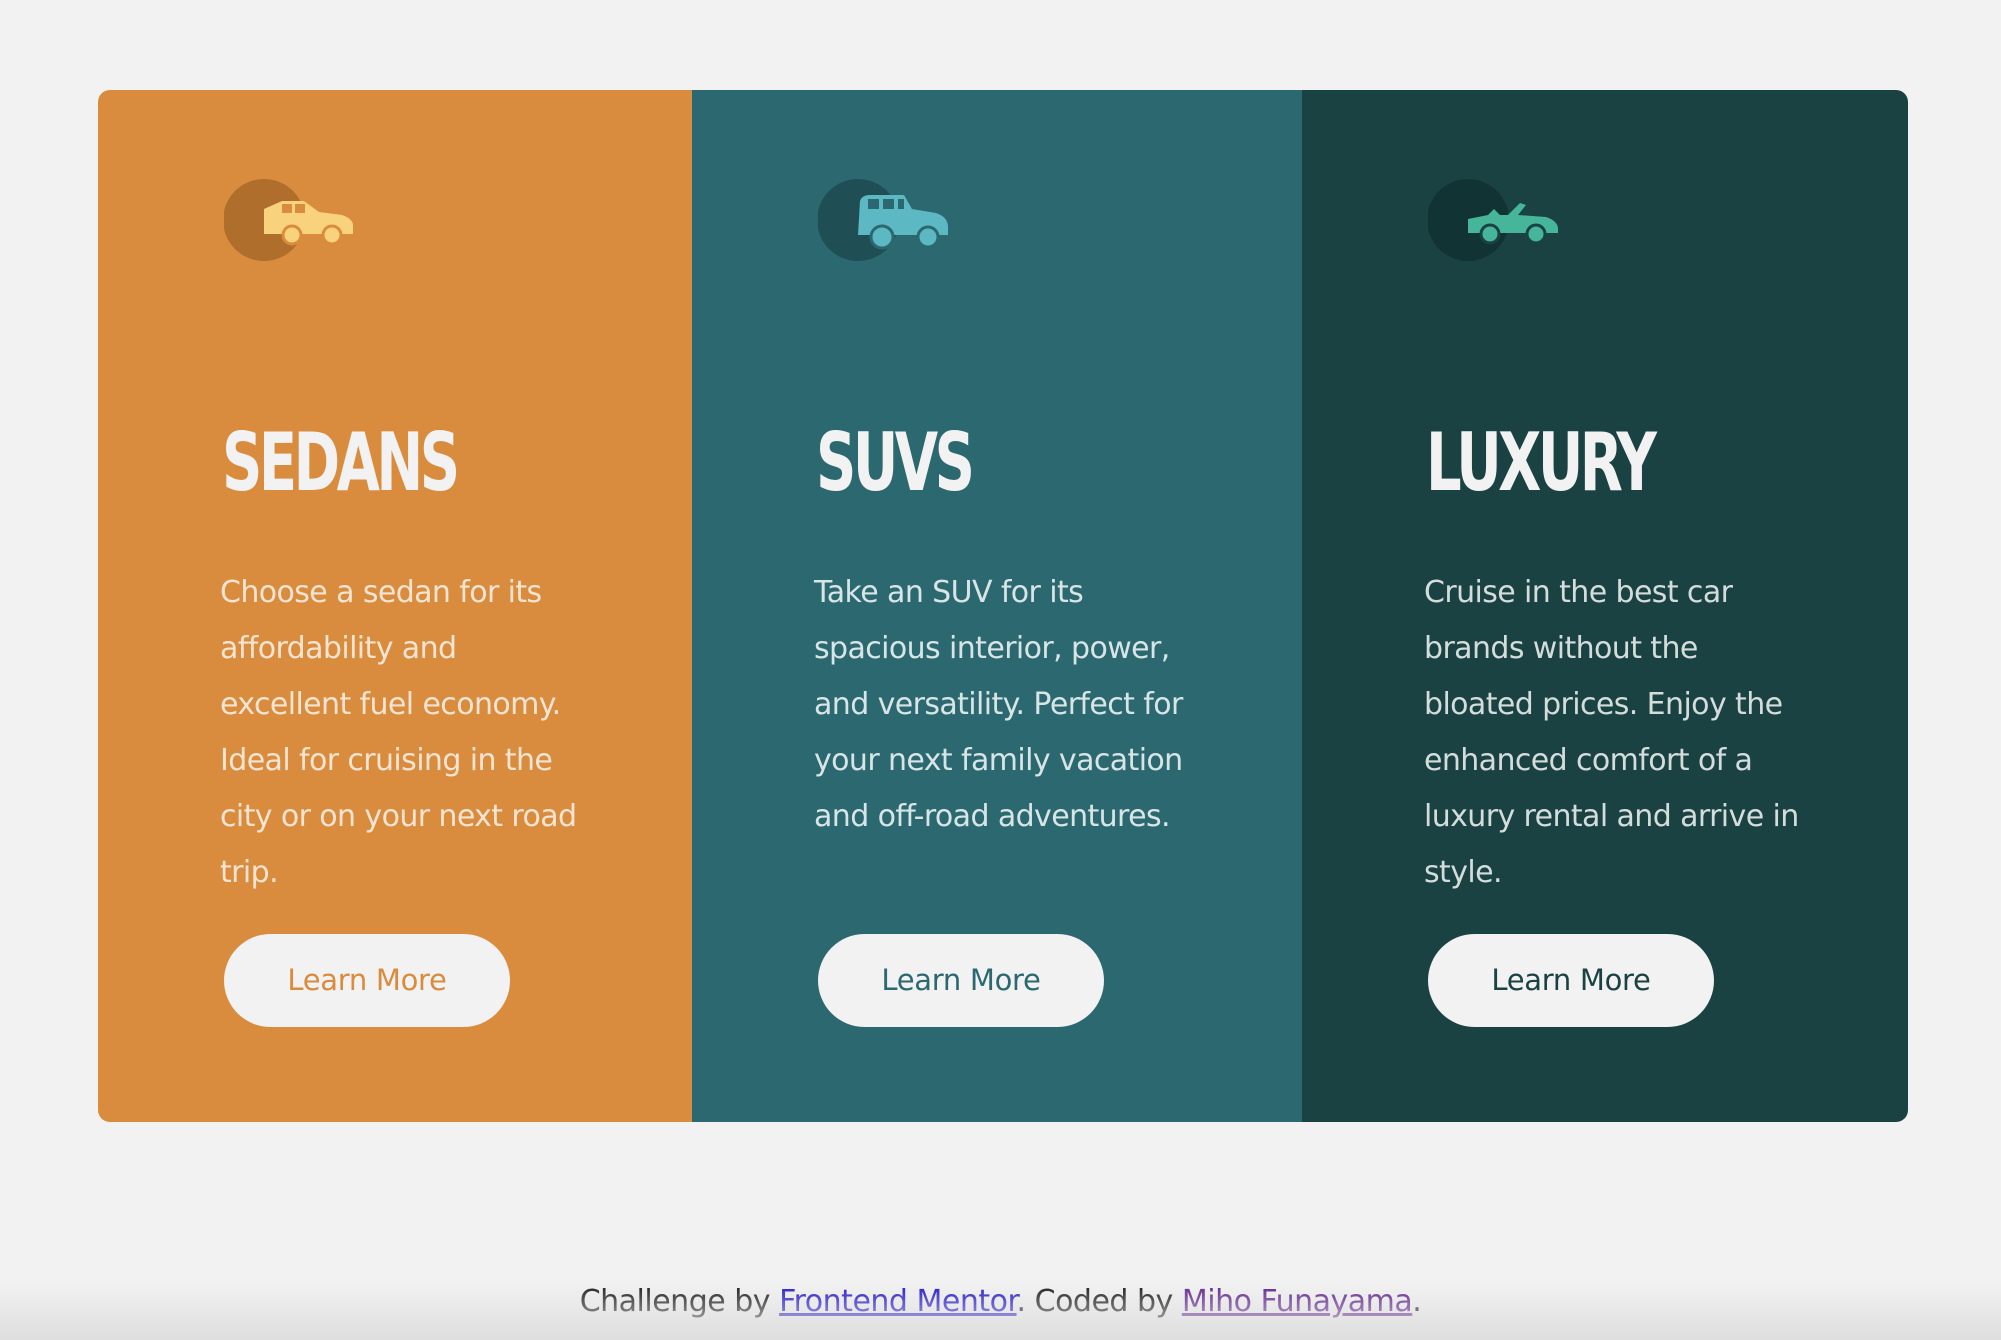 The height and width of the screenshot is (1340, 2001). I want to click on sedan-car-icon, so click(290, 220).